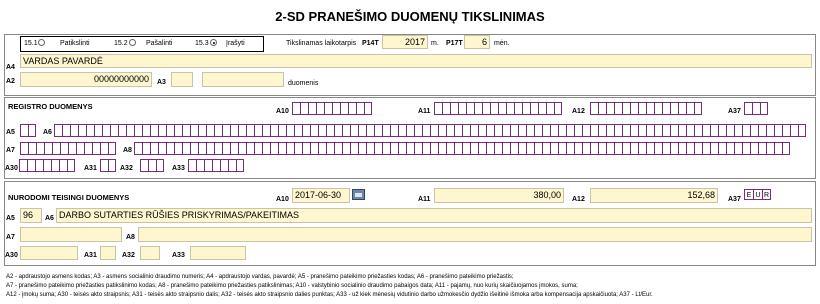  I want to click on a12-contribution-input: 152,68, so click(654, 195).